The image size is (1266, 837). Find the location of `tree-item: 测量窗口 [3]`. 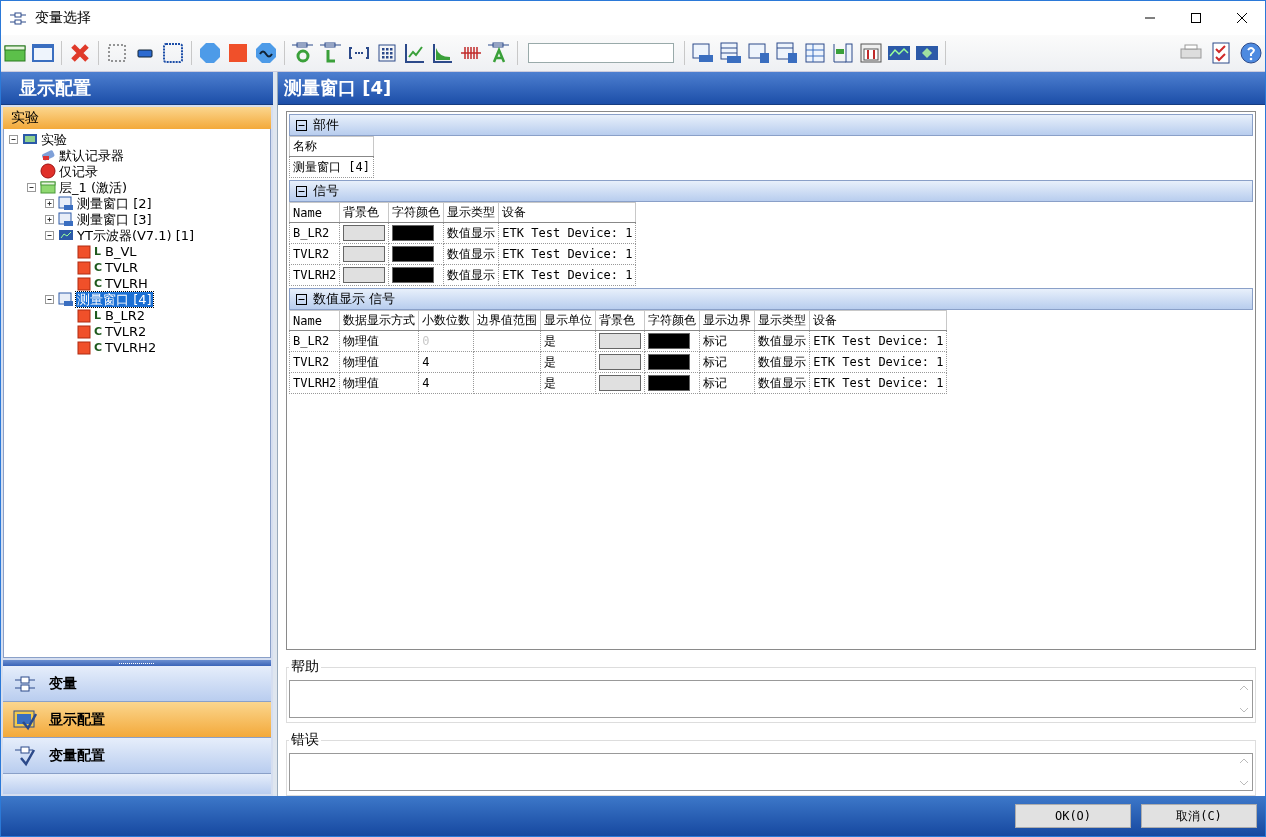

tree-item: 测量窗口 [3] is located at coordinates (114, 219).